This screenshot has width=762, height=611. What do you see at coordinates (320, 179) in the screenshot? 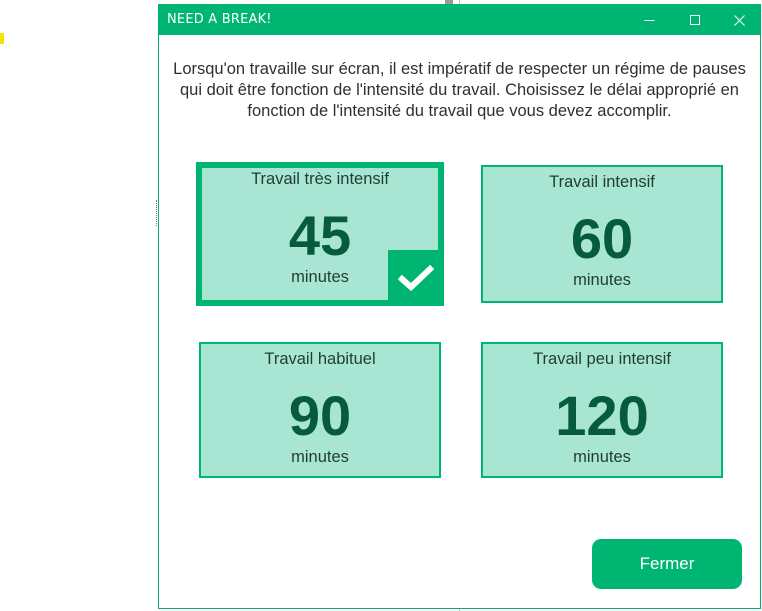
I see `option-label: Travail très intensif` at bounding box center [320, 179].